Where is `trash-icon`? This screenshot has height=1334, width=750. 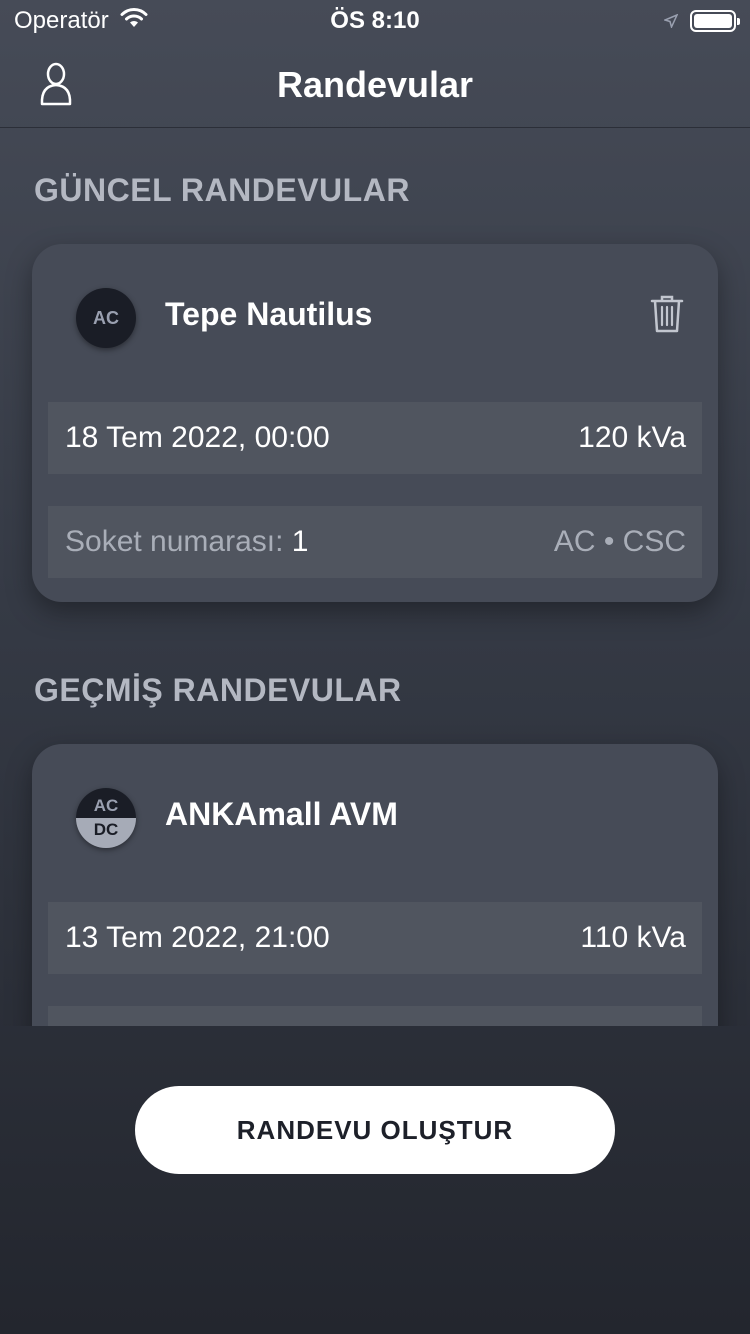 trash-icon is located at coordinates (667, 314).